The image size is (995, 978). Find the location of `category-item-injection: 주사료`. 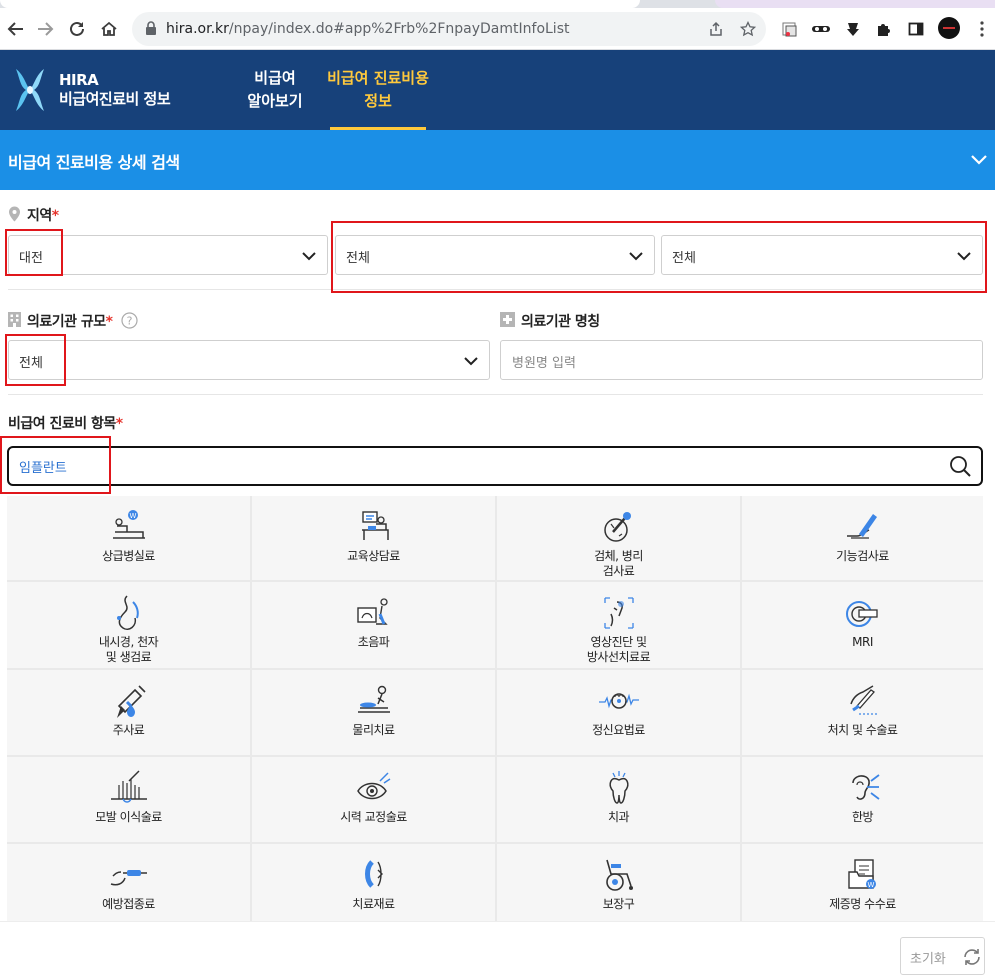

category-item-injection: 주사료 is located at coordinates (128, 712).